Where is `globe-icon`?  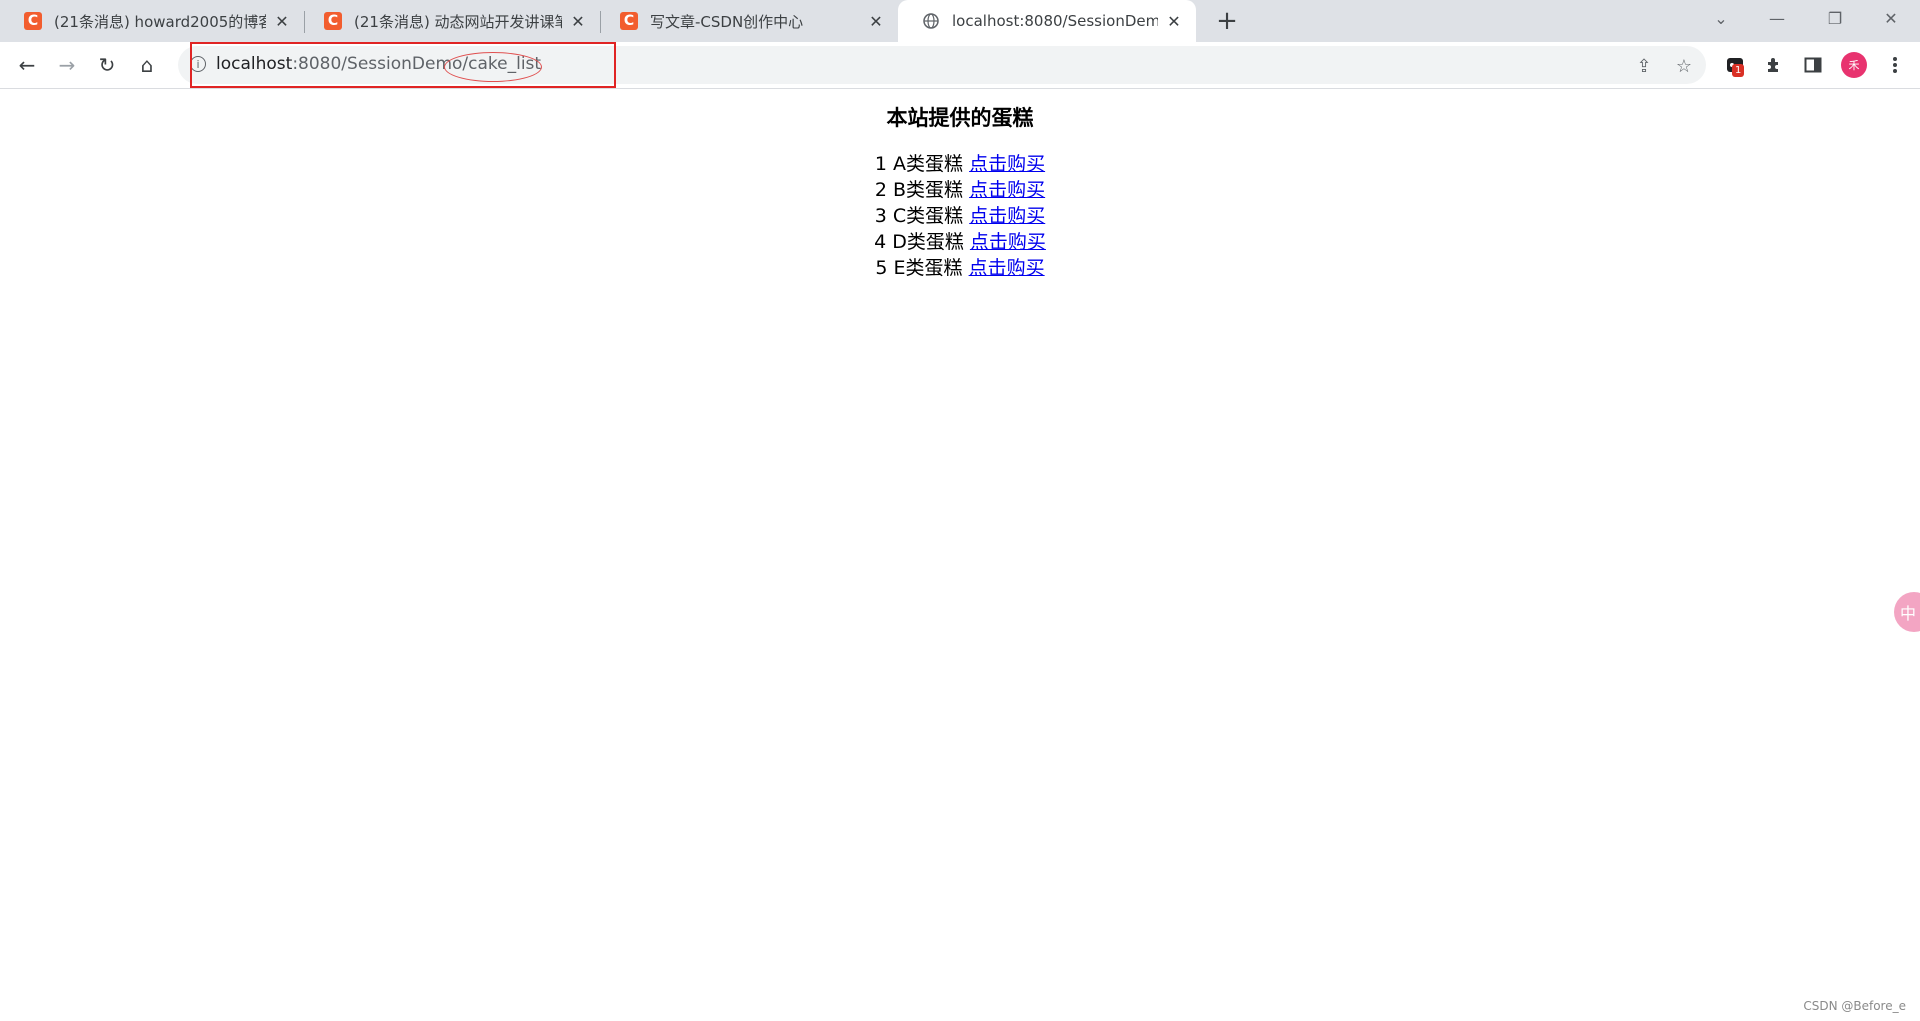
globe-icon is located at coordinates (931, 21).